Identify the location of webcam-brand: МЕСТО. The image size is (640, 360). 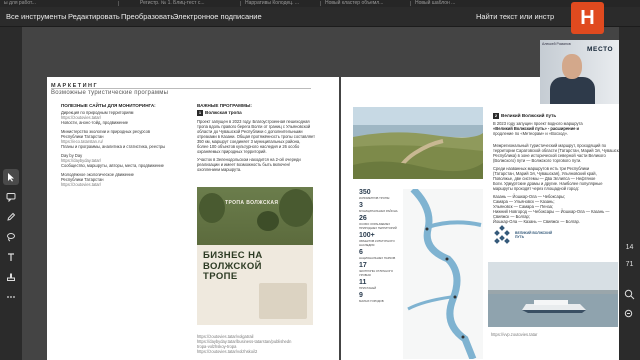
(600, 49).